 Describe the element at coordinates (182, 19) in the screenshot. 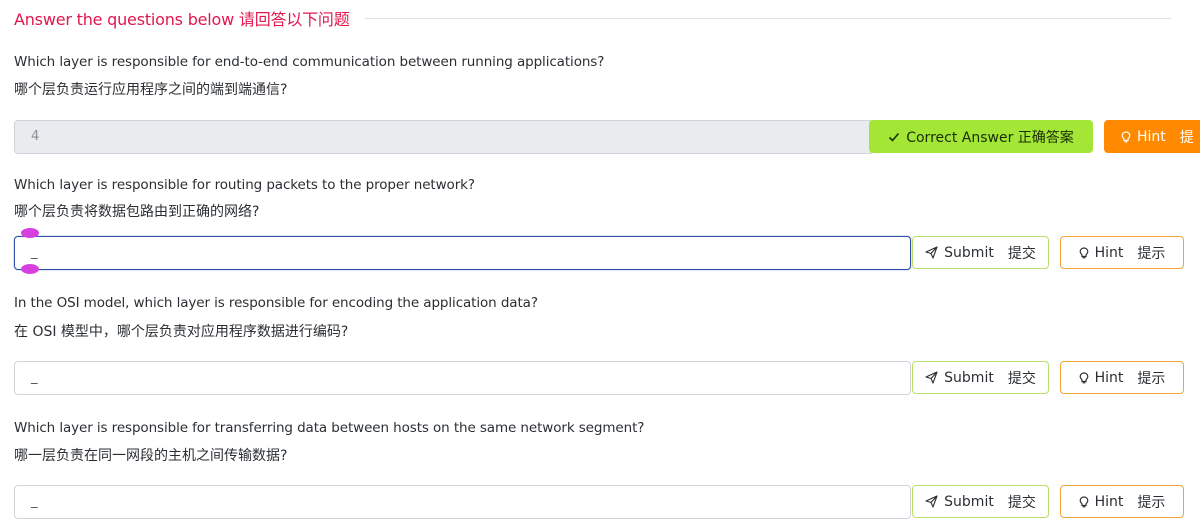

I see `section-title: Answer the questions below 请回答以下问题` at that location.